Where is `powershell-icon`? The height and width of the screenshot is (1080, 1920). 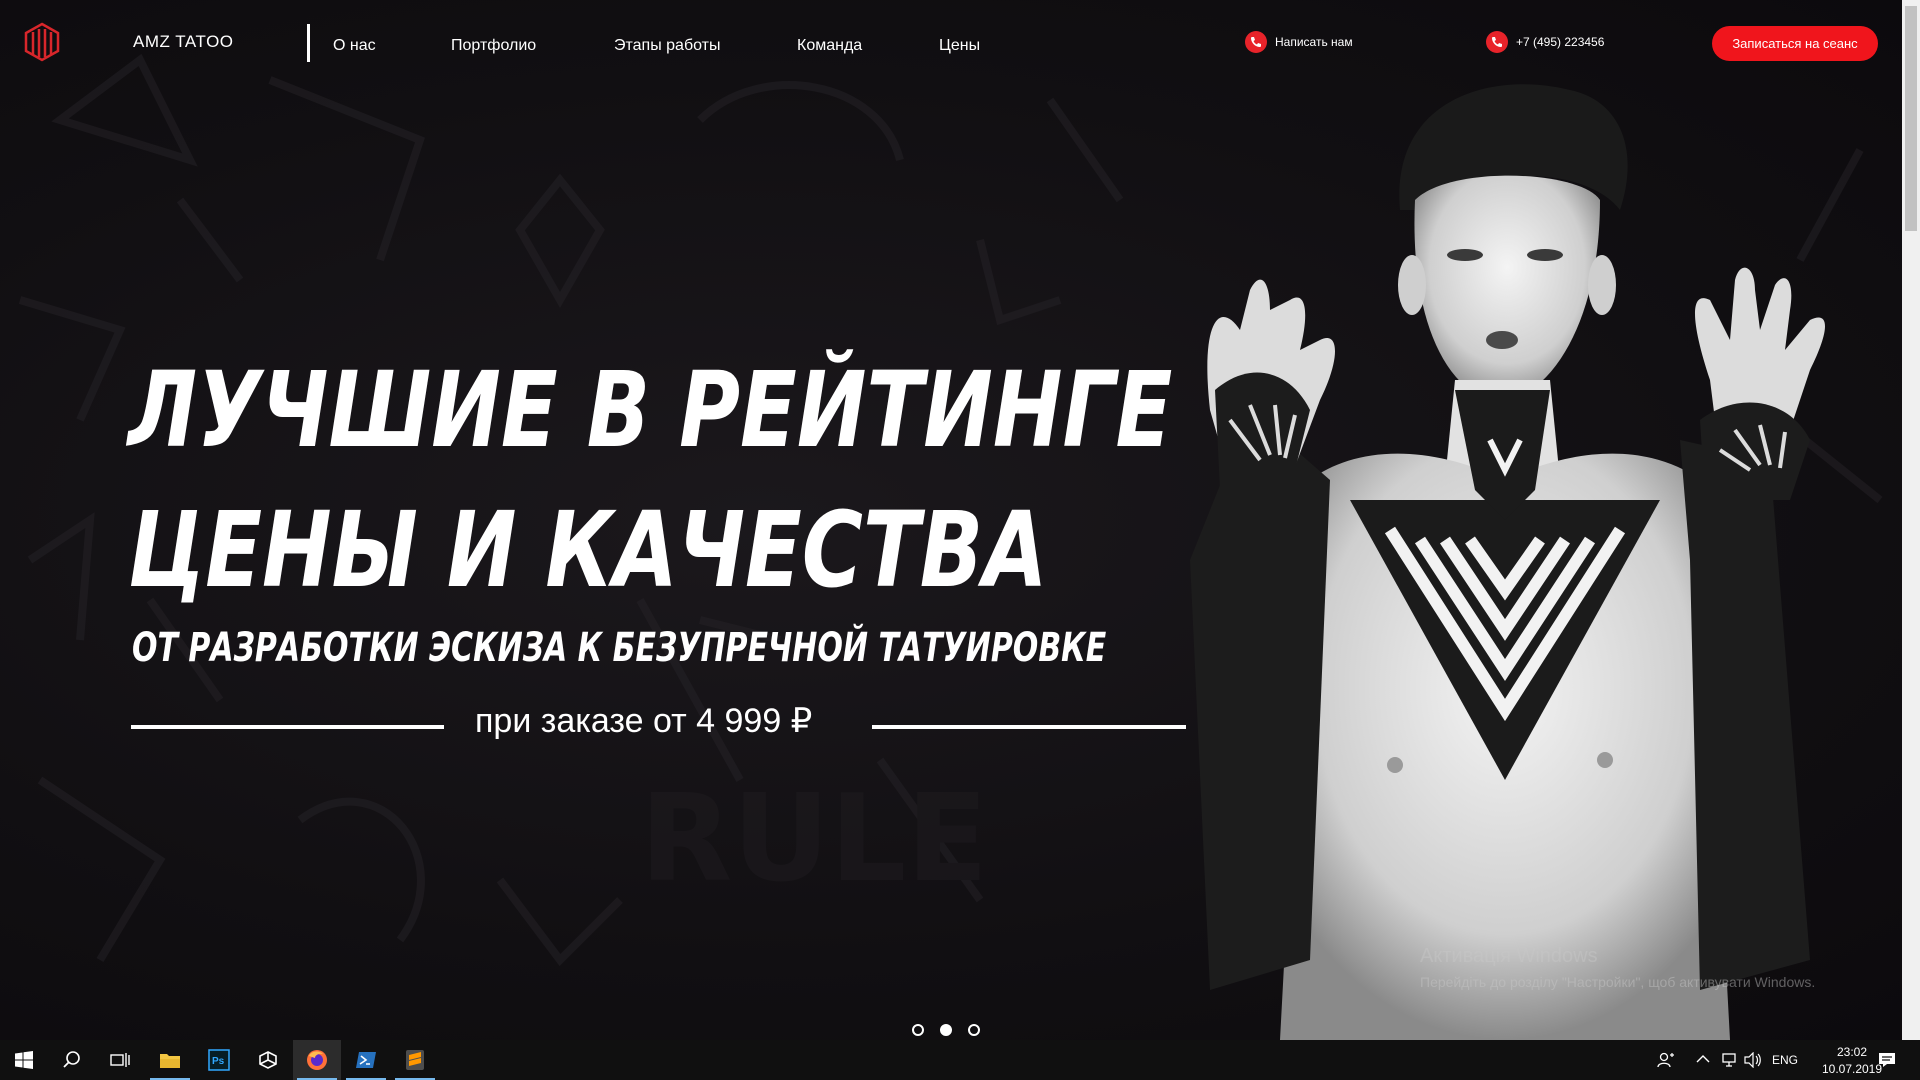 powershell-icon is located at coordinates (366, 1060).